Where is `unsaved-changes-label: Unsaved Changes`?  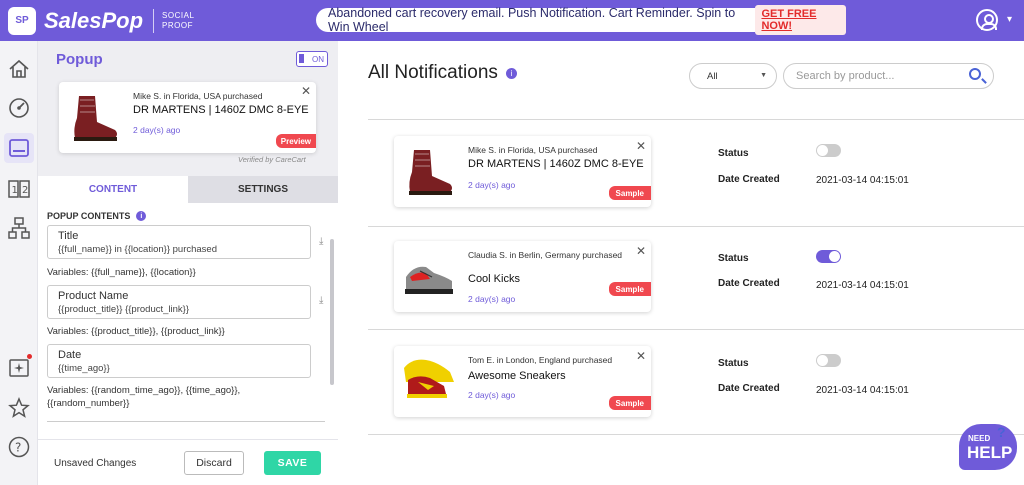
unsaved-changes-label: Unsaved Changes is located at coordinates (95, 463).